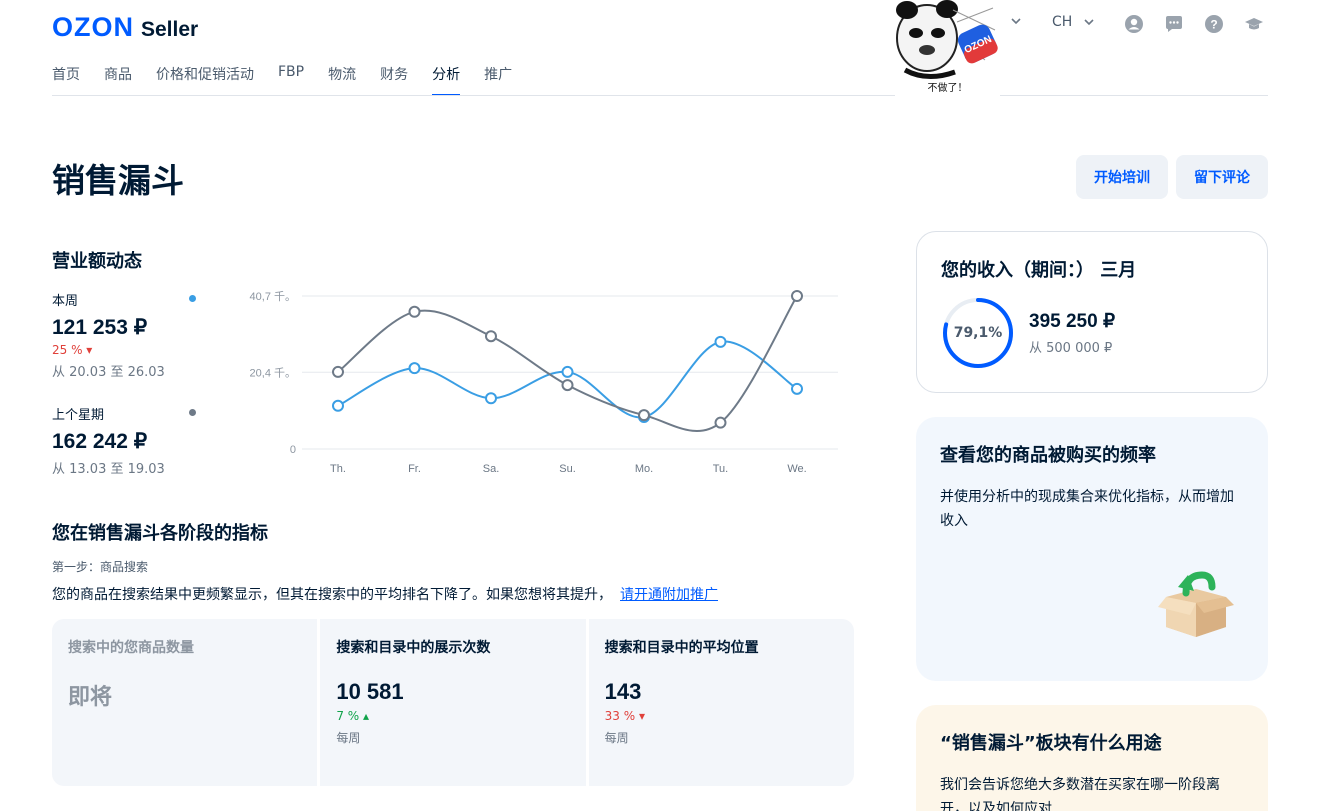 Image resolution: width=1330 pixels, height=811 pixels. What do you see at coordinates (414, 469) in the screenshot?
I see `x-tick-label: Fr.` at bounding box center [414, 469].